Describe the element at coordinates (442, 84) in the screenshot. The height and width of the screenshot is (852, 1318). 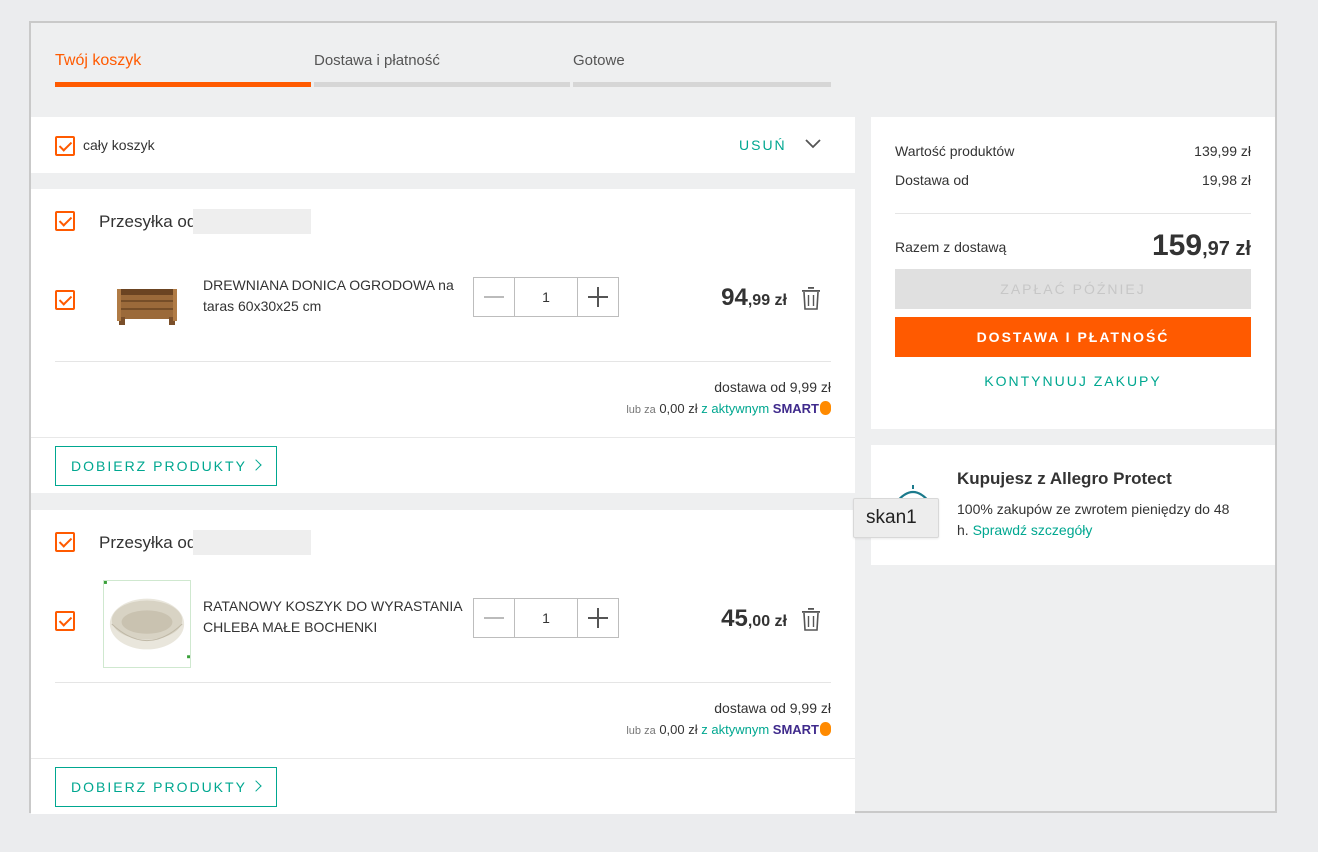
I see `step-delivery-bar` at that location.